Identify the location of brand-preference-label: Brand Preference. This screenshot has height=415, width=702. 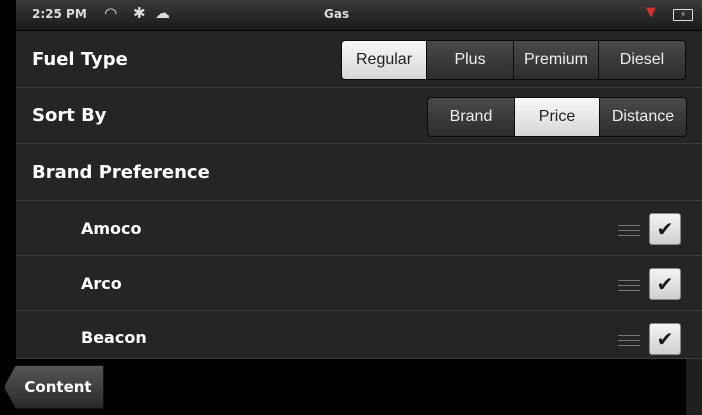
(121, 172).